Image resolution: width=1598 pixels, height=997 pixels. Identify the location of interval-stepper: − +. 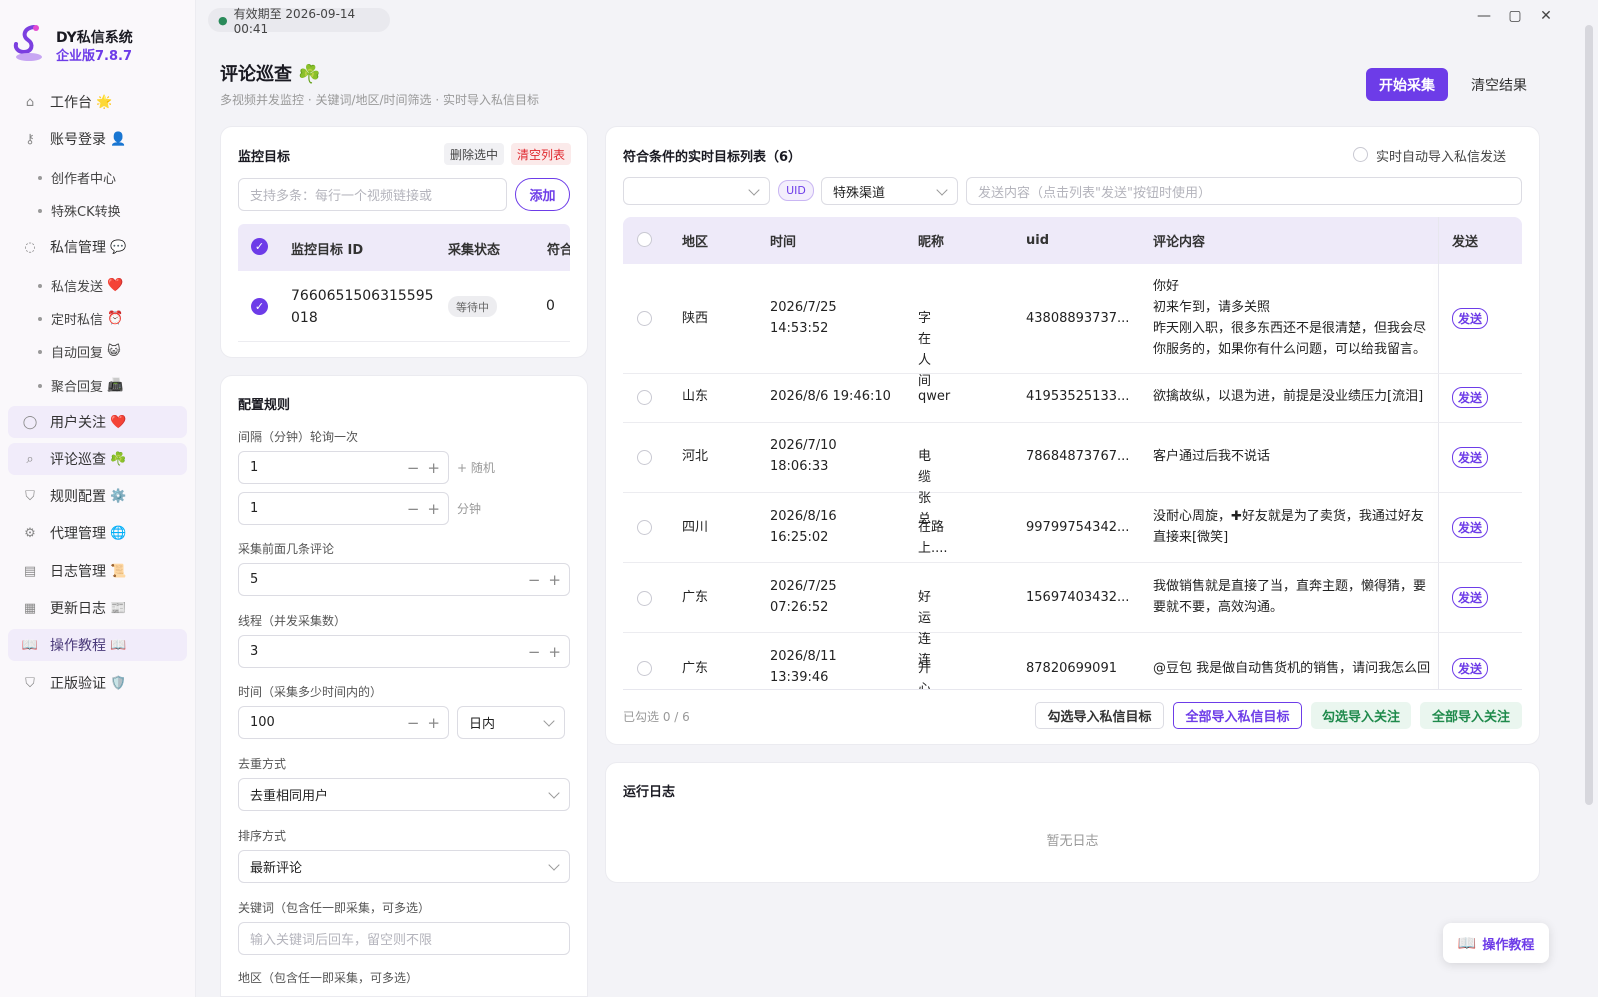
(423, 467).